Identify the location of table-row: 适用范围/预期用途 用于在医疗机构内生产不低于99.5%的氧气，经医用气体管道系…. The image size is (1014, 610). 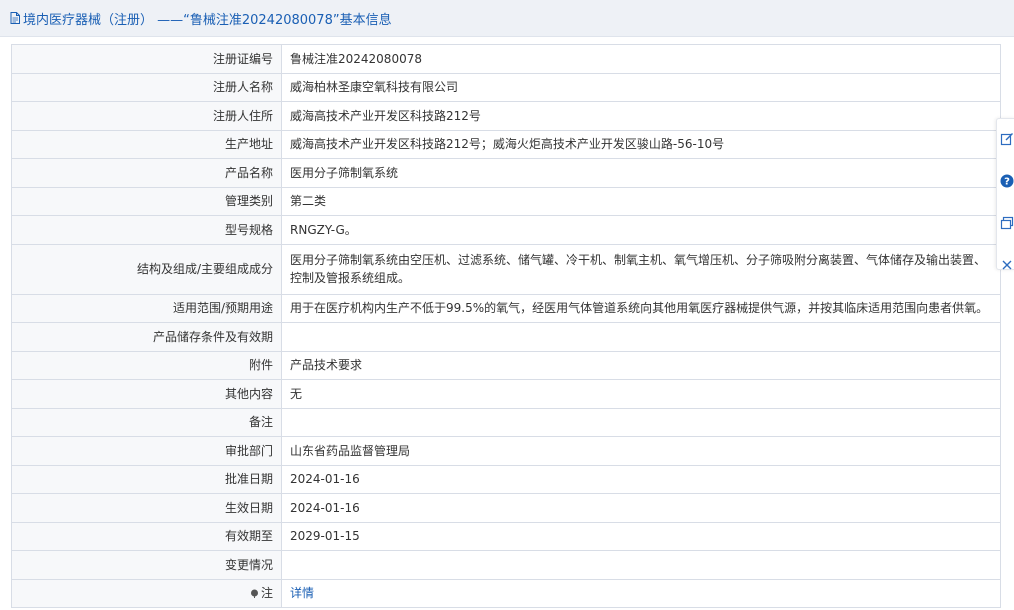
(506, 308).